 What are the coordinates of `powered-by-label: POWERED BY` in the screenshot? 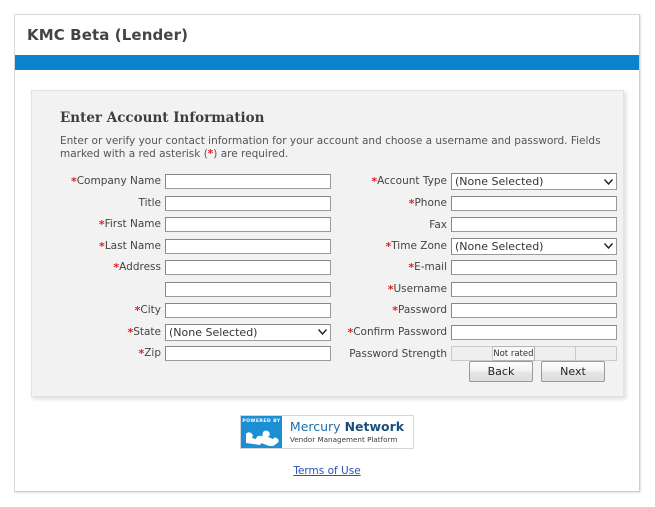 It's located at (261, 421).